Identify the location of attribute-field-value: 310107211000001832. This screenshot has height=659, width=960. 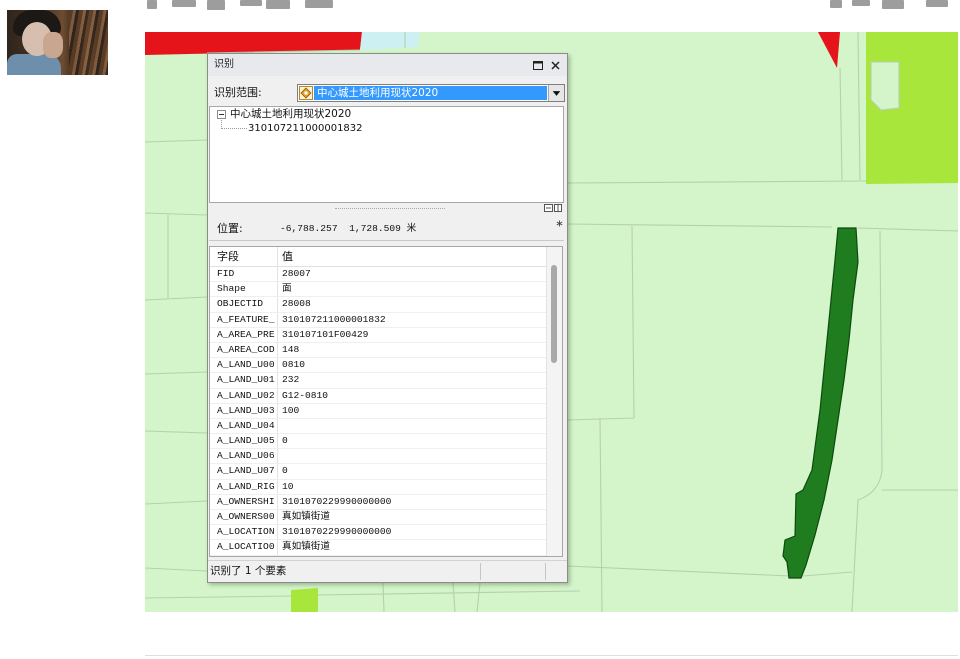
(334, 319).